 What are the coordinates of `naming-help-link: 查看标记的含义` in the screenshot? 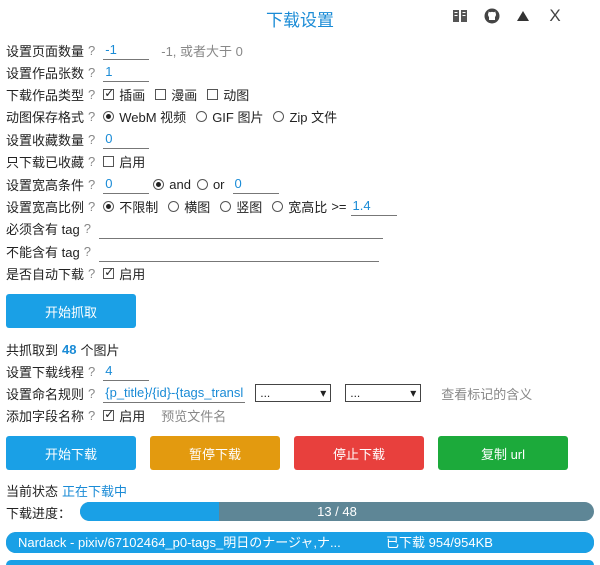 It's located at (486, 393).